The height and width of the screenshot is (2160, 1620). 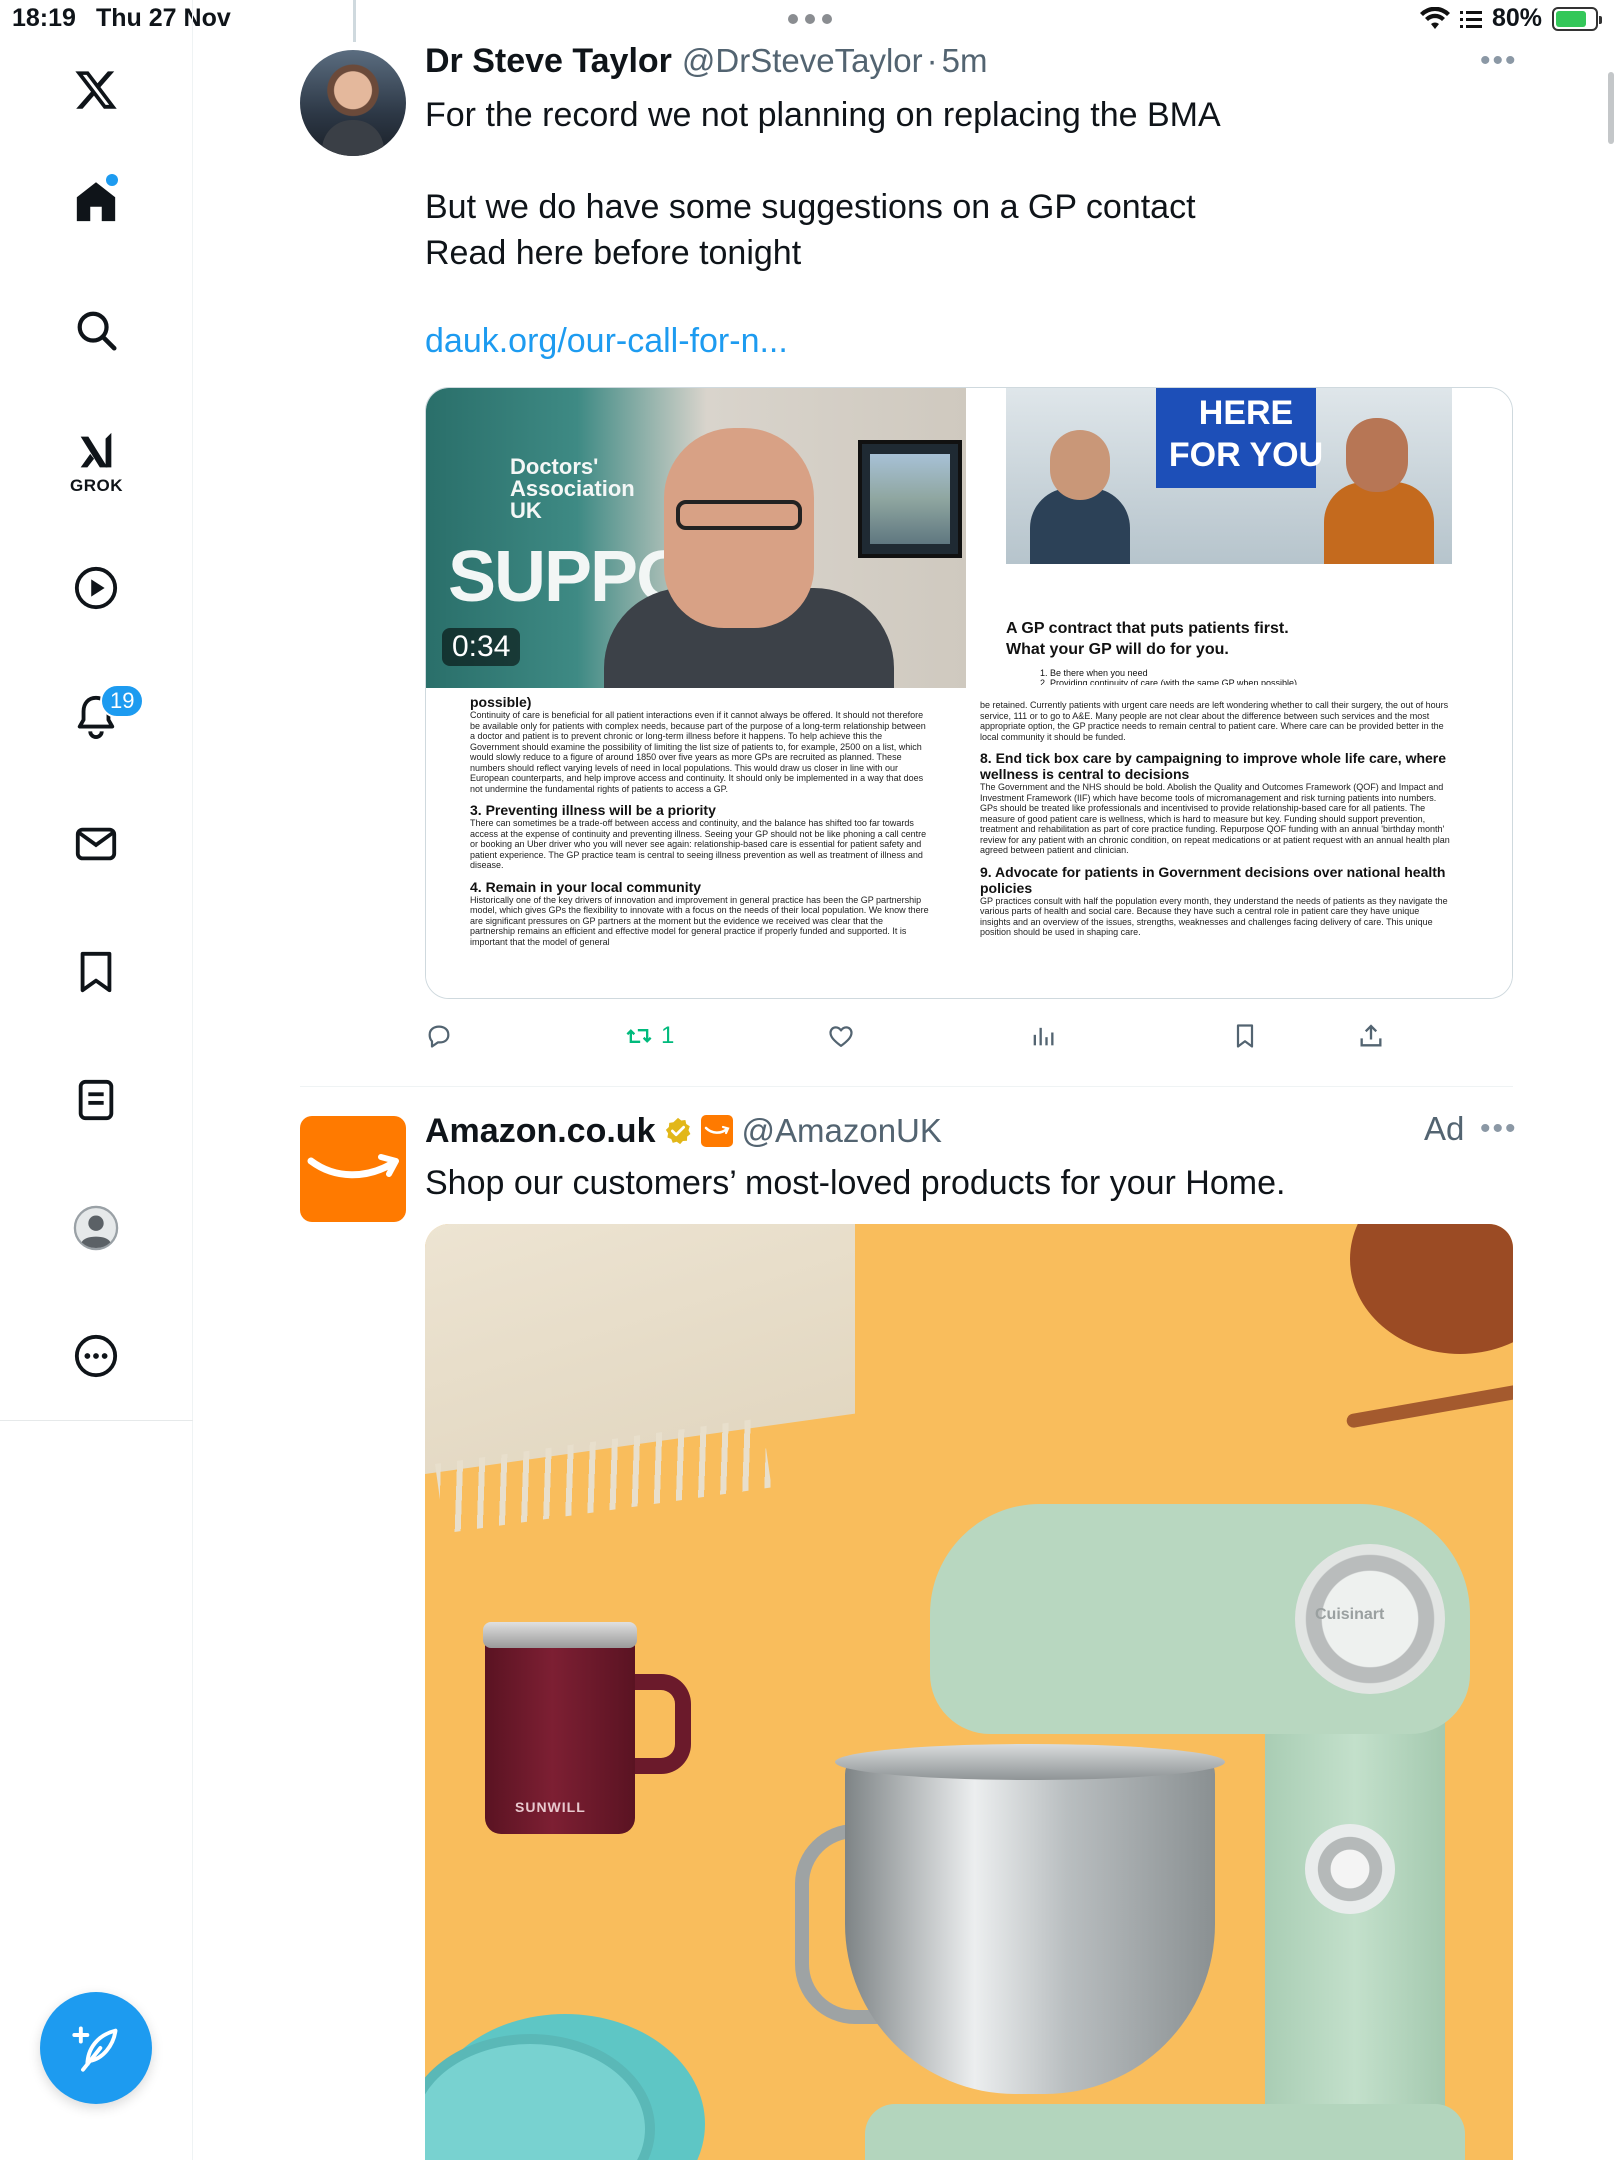 I want to click on compose-post-button, so click(x=96, y=2048).